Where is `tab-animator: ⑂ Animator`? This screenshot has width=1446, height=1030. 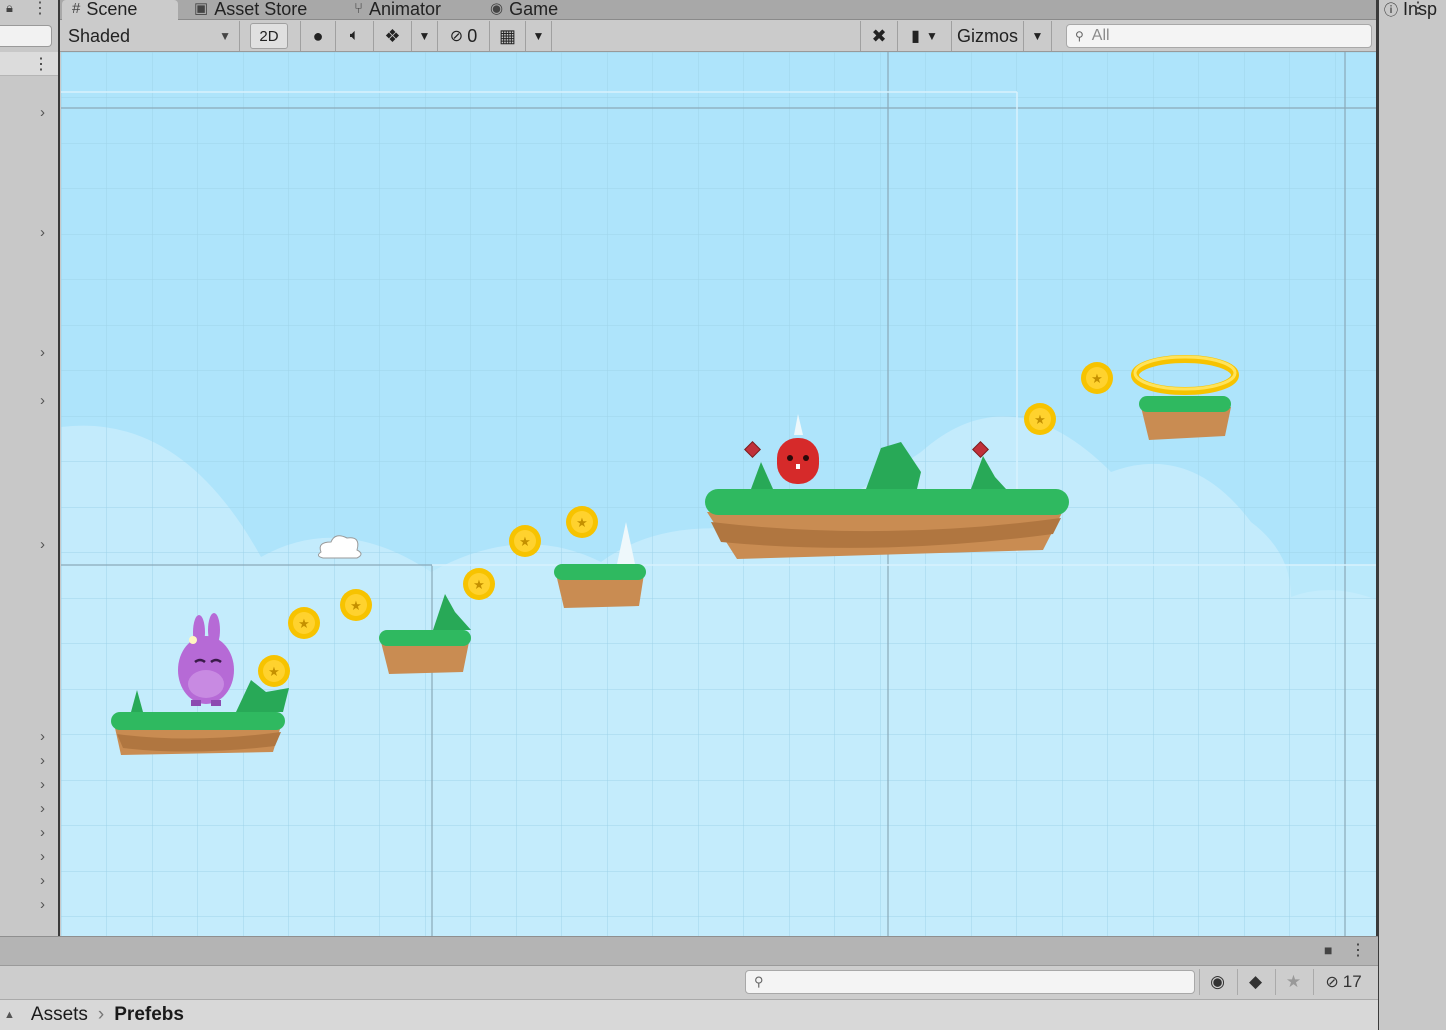
tab-animator: ⑂ Animator is located at coordinates (397, 10).